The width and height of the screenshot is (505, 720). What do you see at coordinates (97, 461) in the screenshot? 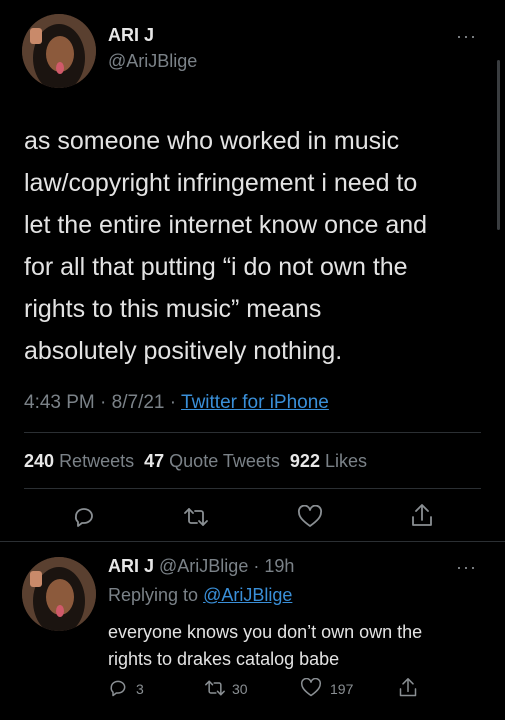
I see `retweets-label: Retweets` at bounding box center [97, 461].